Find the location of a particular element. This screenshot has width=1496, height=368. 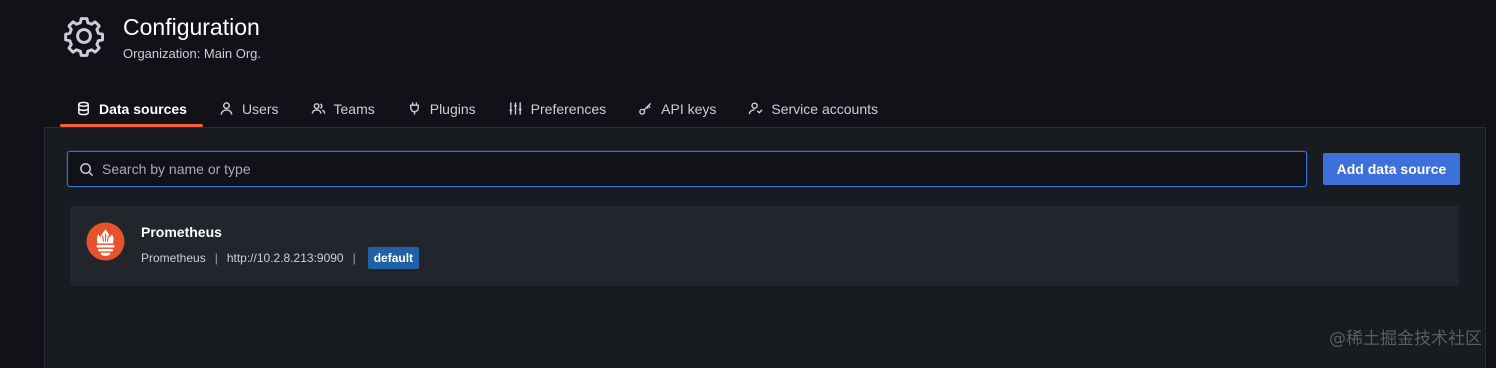

tab-users: Users is located at coordinates (249, 108).